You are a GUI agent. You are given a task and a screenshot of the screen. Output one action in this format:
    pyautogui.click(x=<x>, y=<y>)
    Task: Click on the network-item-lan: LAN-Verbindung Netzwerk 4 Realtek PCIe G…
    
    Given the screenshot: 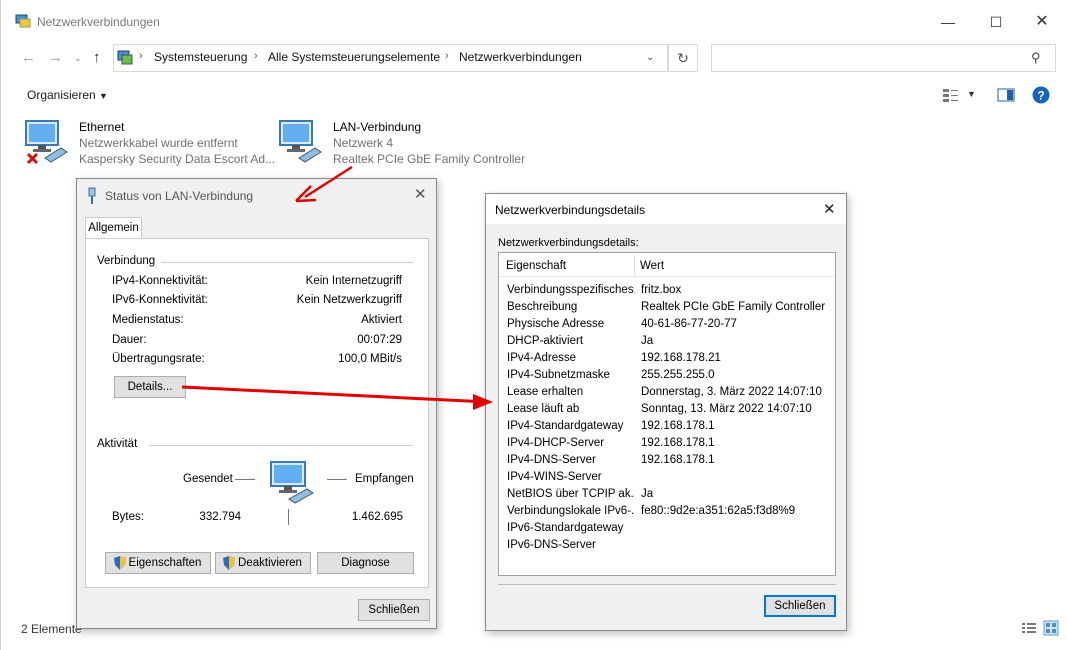 What is the action you would take?
    pyautogui.click(x=407, y=143)
    